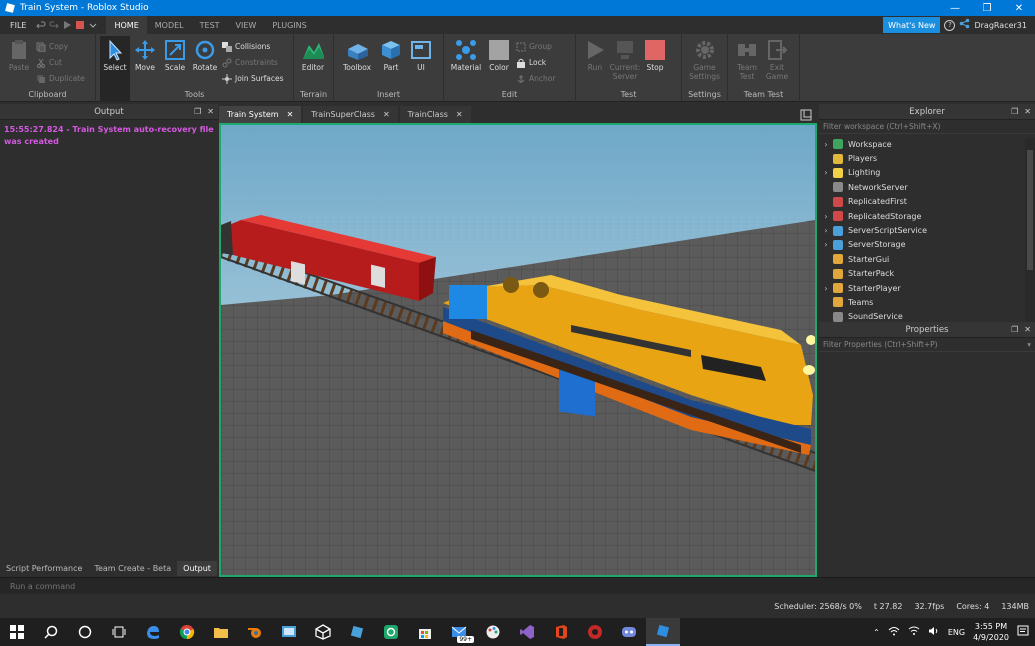  I want to click on chrome-icon, so click(187, 632).